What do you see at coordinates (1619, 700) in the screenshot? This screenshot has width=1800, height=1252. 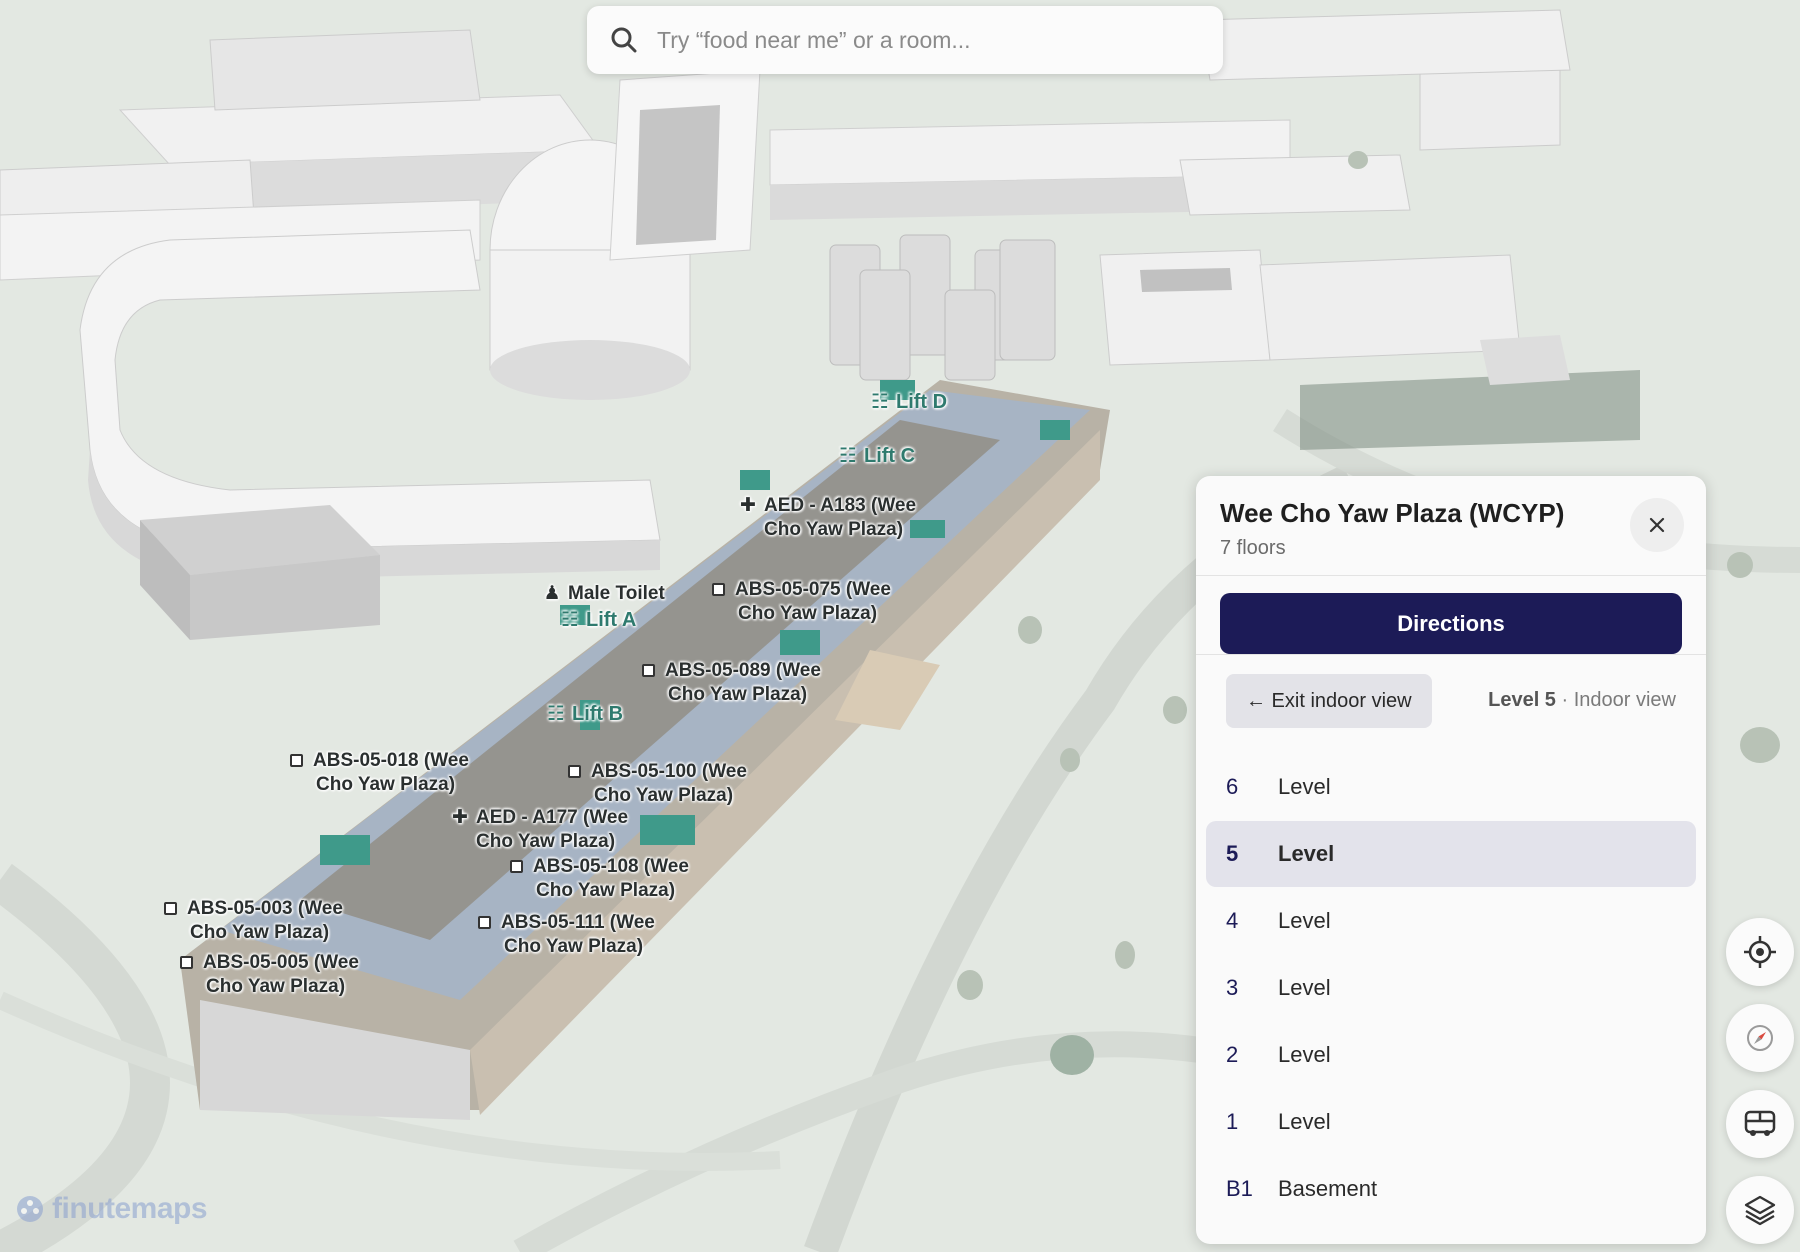 I see `view-mode: · Indoor view` at bounding box center [1619, 700].